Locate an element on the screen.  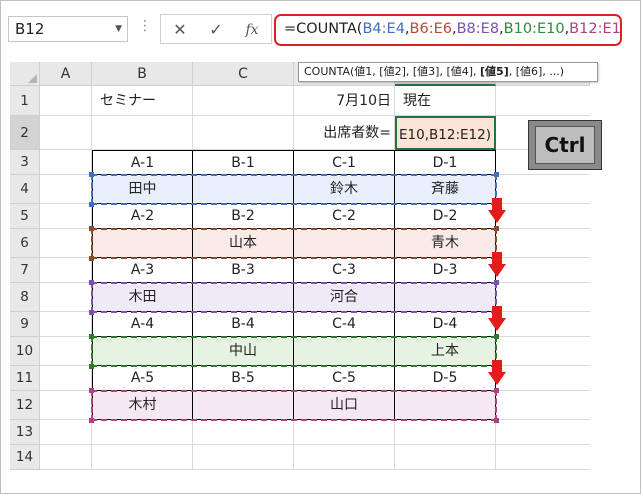
name-box-dropdown-icon: ▼ is located at coordinates (118, 29).